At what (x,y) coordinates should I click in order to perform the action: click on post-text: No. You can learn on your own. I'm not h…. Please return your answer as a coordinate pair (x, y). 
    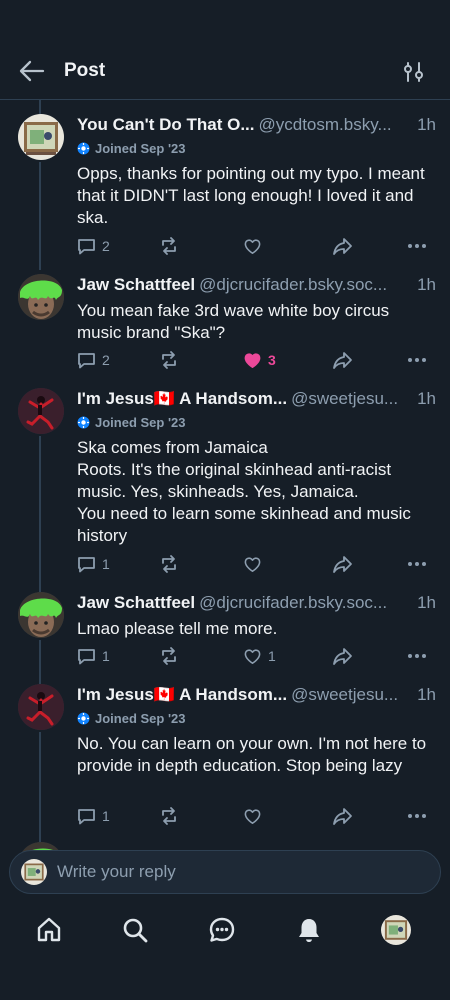
    Looking at the image, I should click on (252, 754).